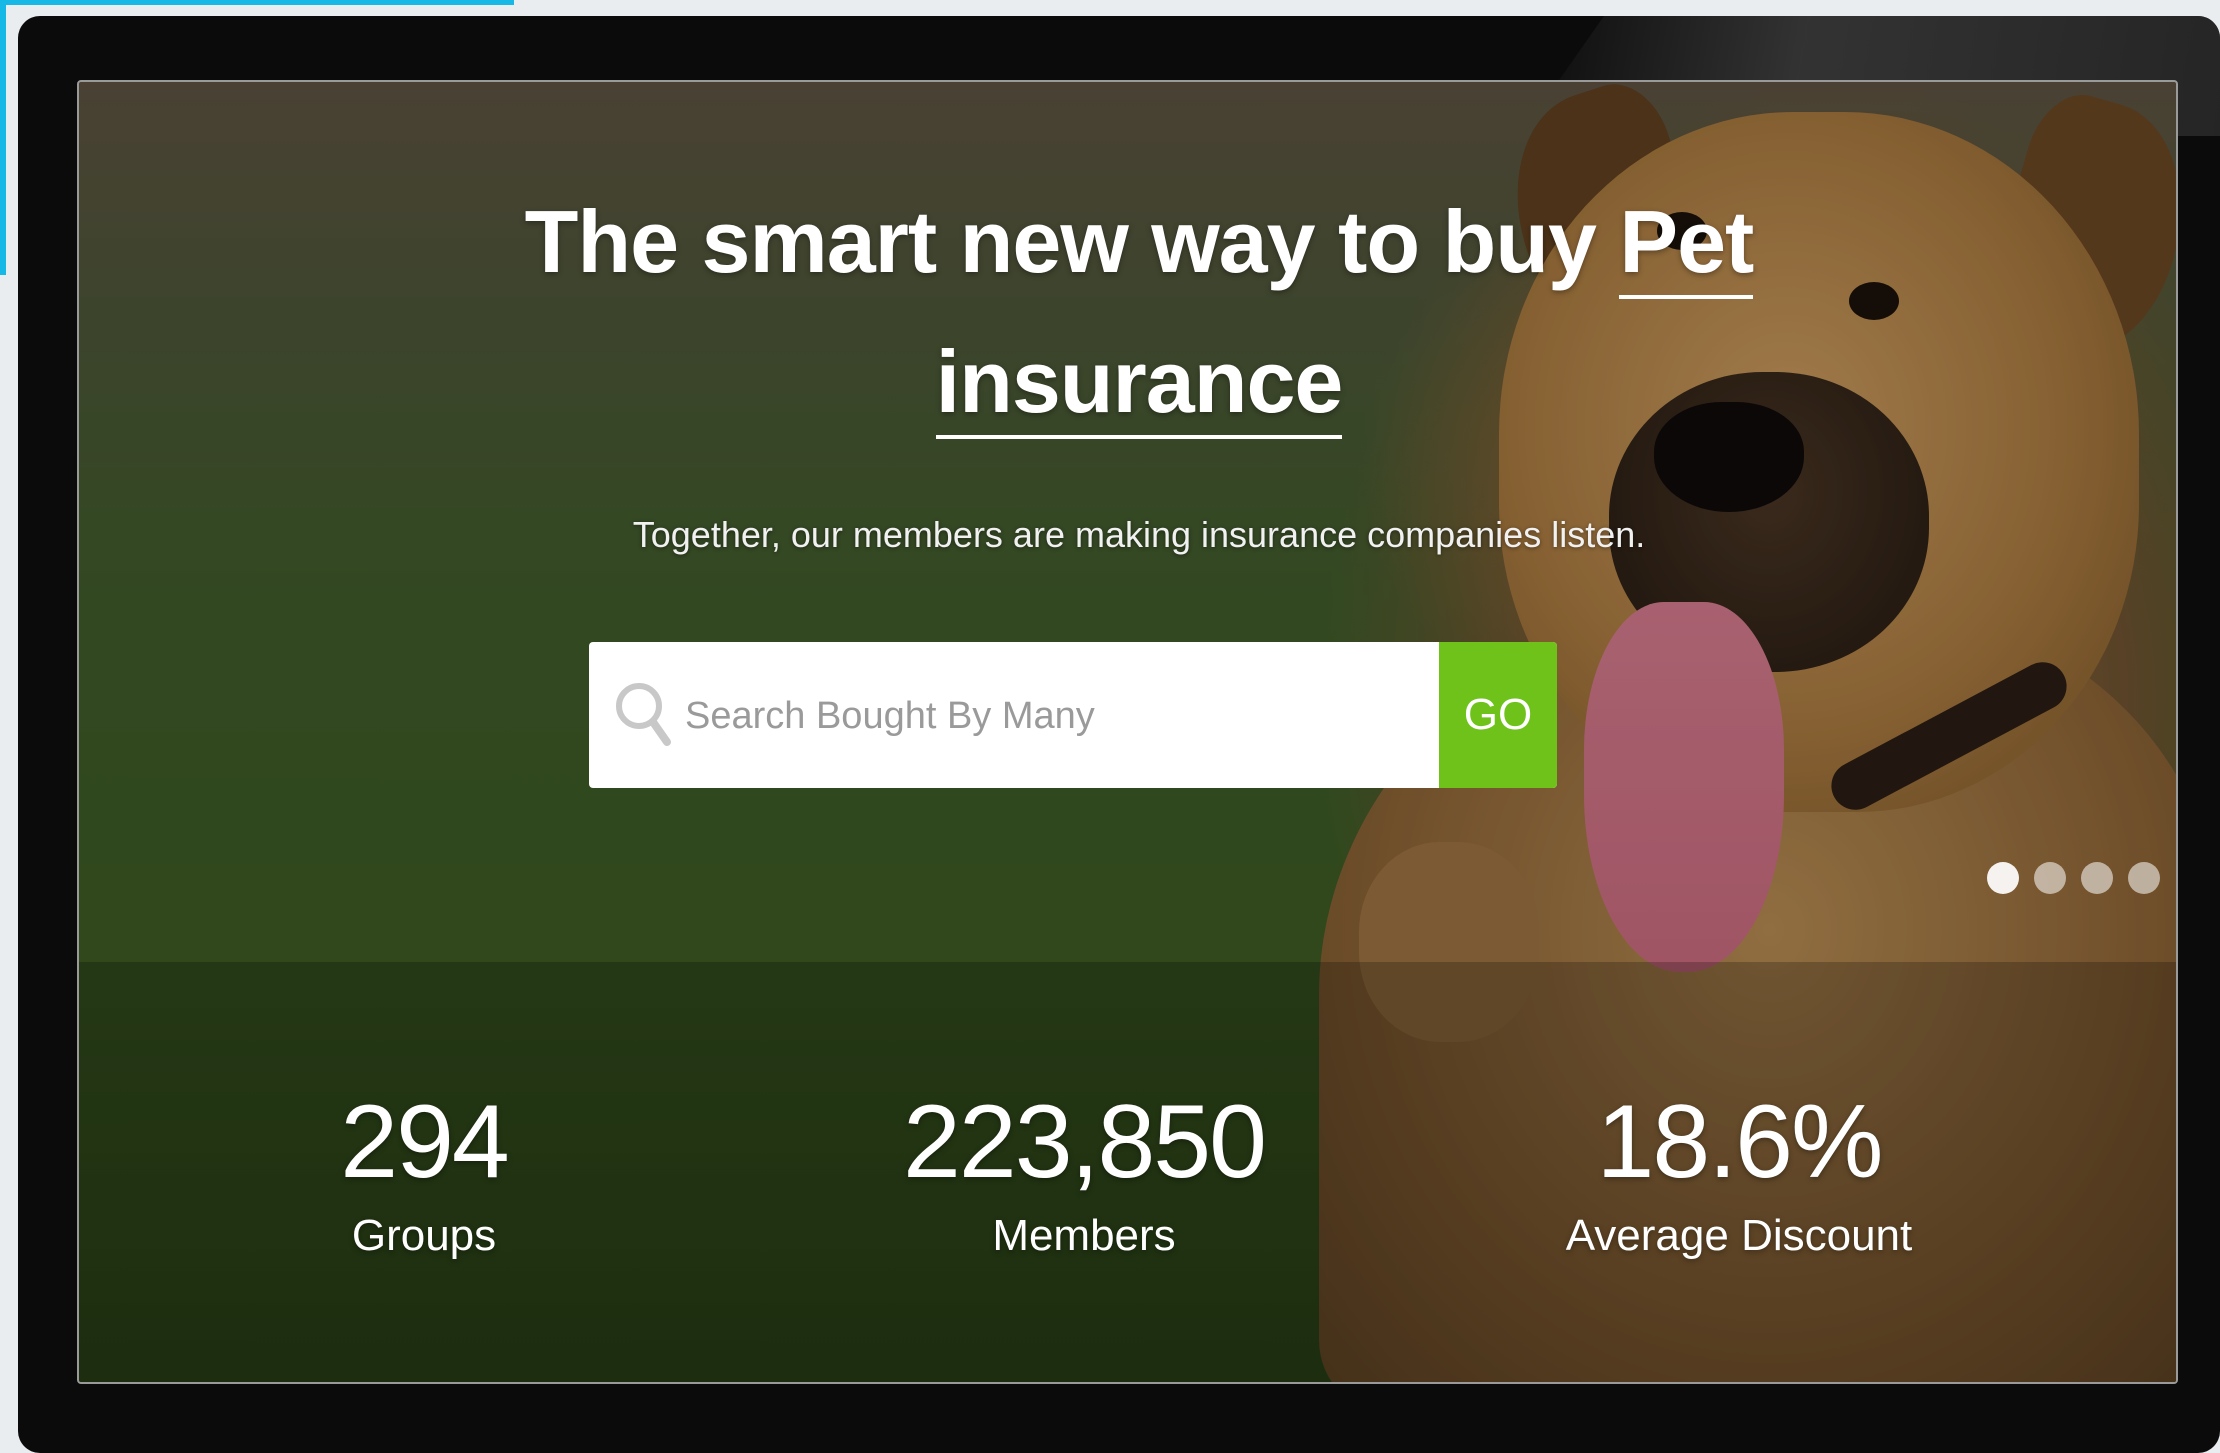  What do you see at coordinates (1139, 312) in the screenshot?
I see `hero-title: The smart new way to buy Pet insurance` at bounding box center [1139, 312].